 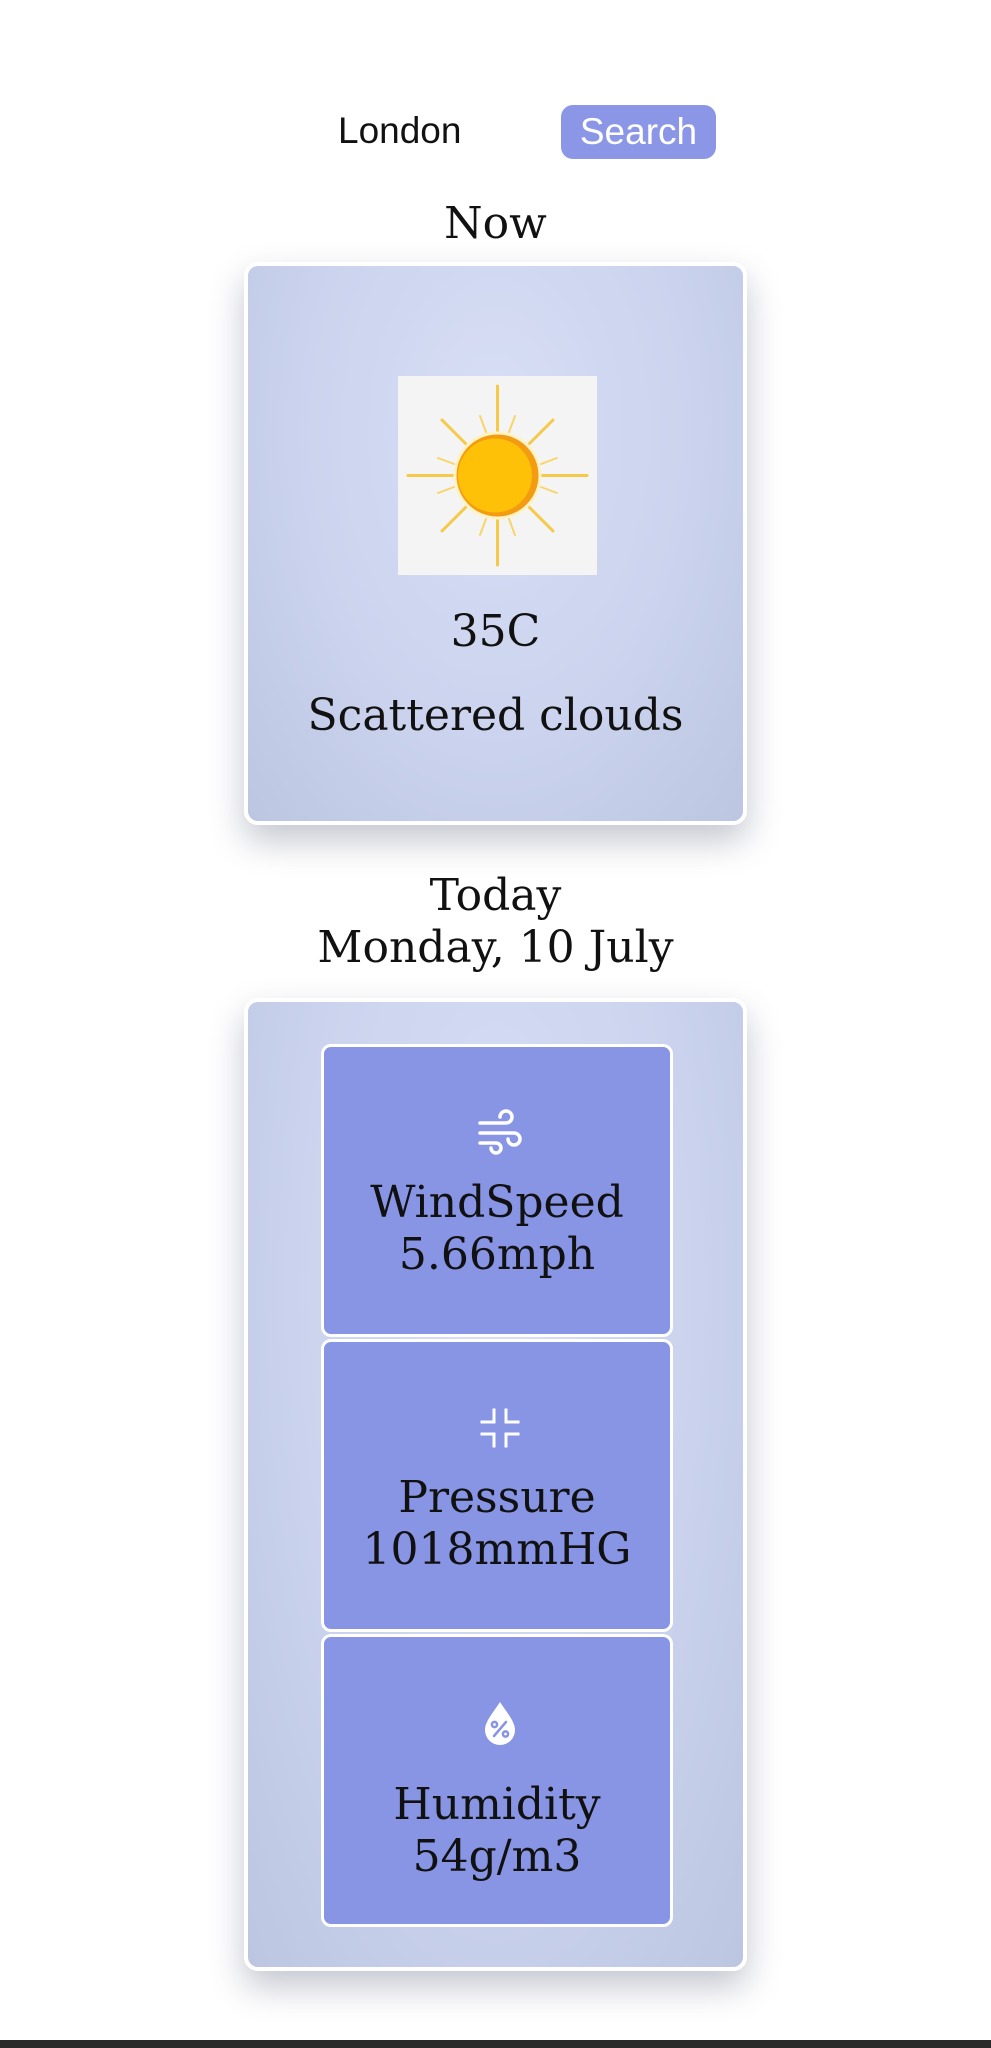 I want to click on humidity-tile: Humidity 54g/m3, so click(x=497, y=1780).